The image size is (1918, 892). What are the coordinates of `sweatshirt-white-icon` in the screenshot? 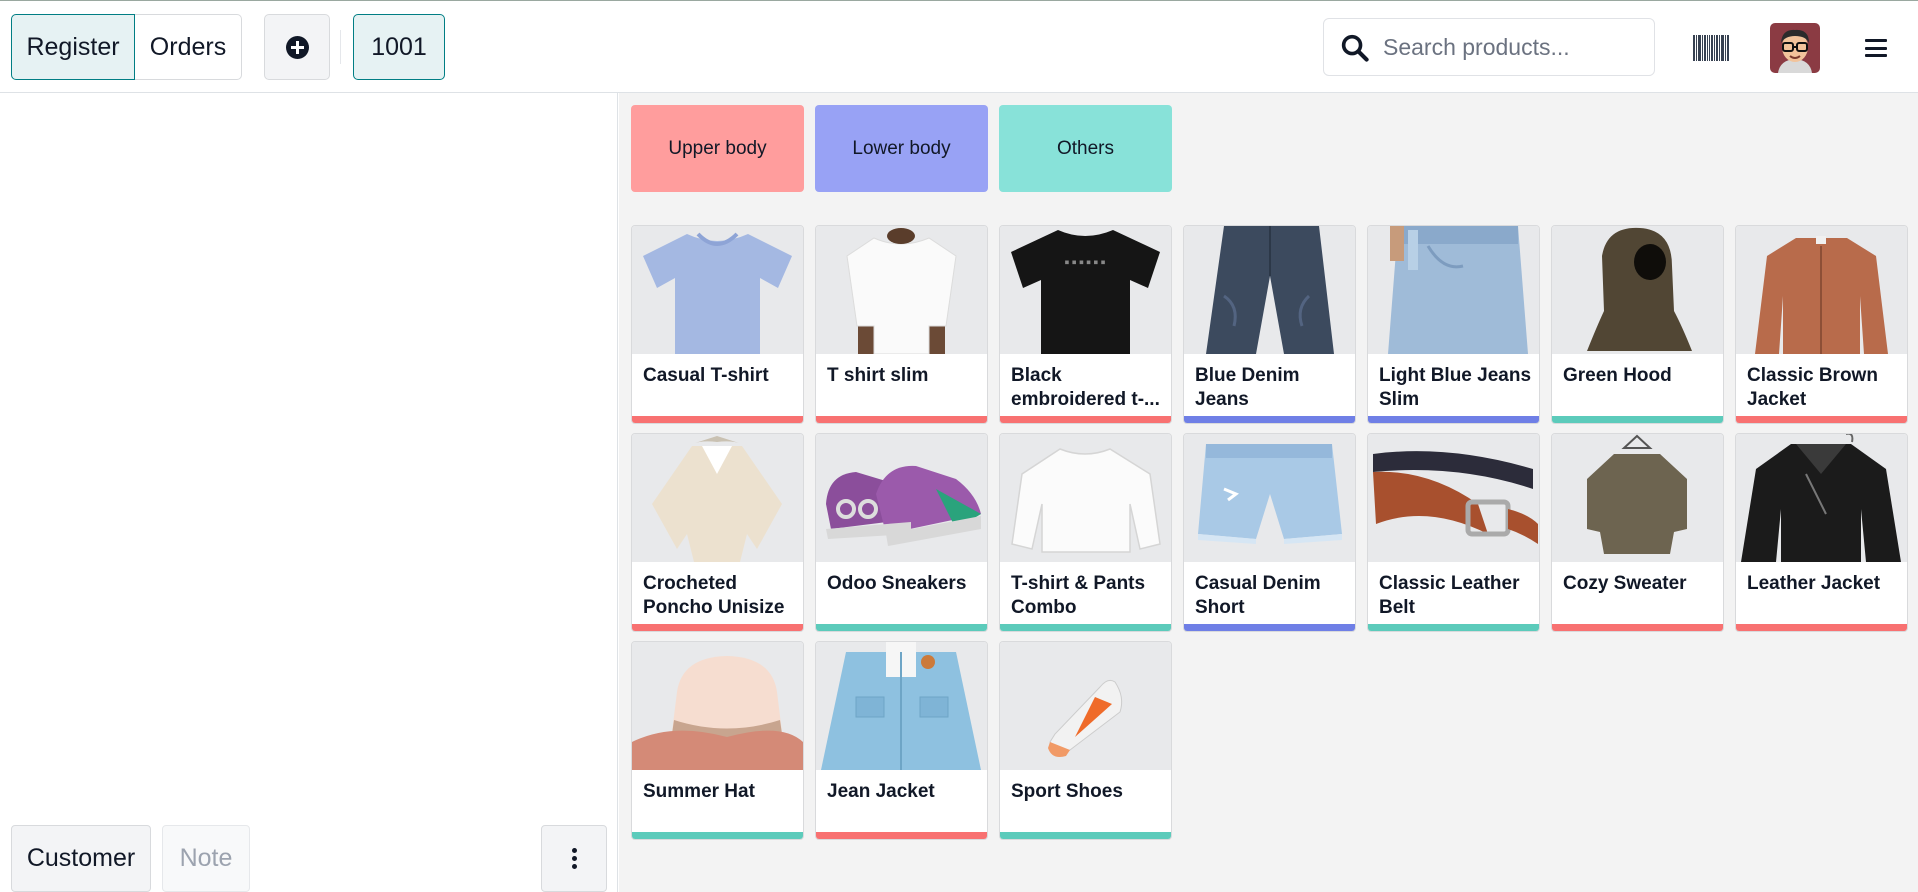 It's located at (1085, 498).